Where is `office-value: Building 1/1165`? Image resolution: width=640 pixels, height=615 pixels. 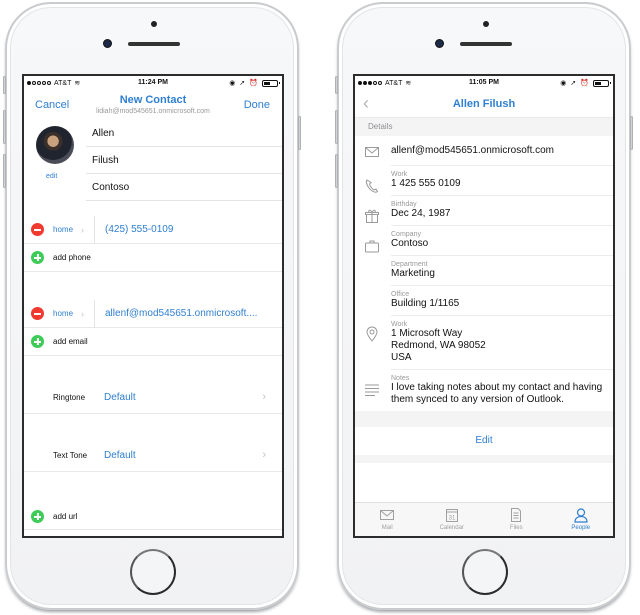 office-value: Building 1/1165 is located at coordinates (425, 303).